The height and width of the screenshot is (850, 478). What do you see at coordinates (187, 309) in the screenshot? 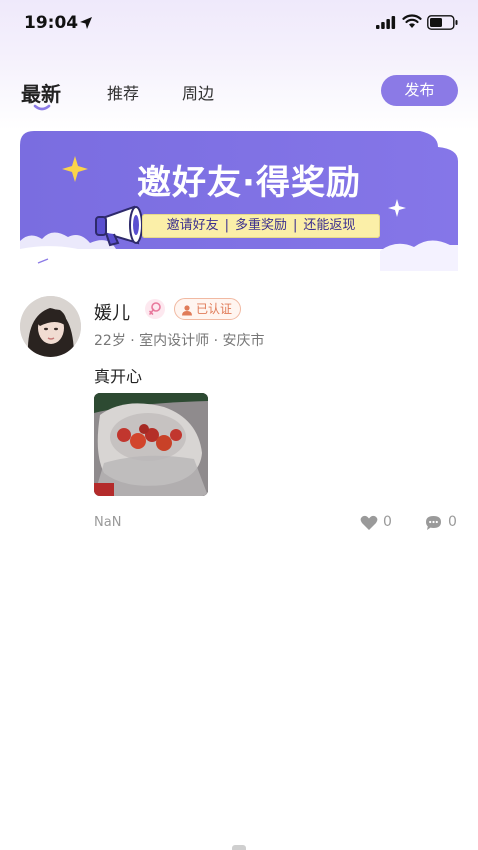
I see `verified-user-icon` at bounding box center [187, 309].